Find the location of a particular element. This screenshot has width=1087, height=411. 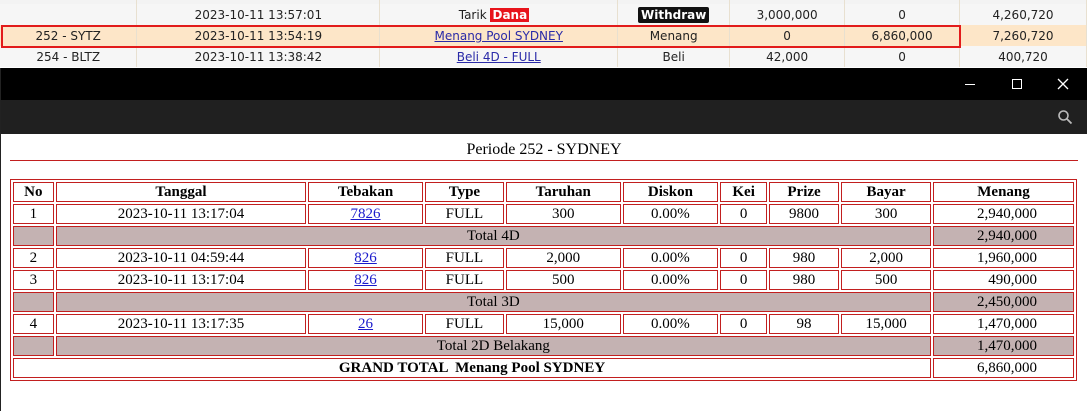

total-2d-label: Total 2D Belakang is located at coordinates (493, 346).